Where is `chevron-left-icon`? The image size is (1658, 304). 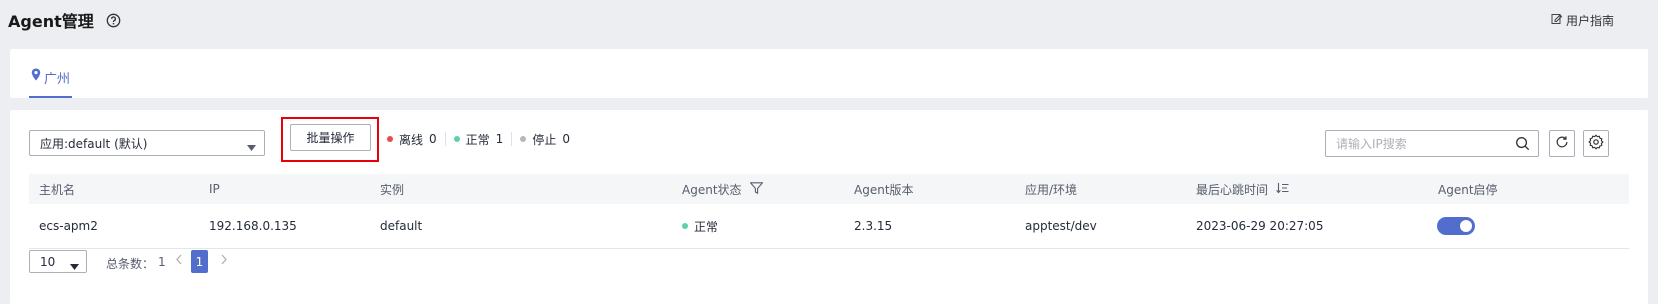 chevron-left-icon is located at coordinates (179, 261).